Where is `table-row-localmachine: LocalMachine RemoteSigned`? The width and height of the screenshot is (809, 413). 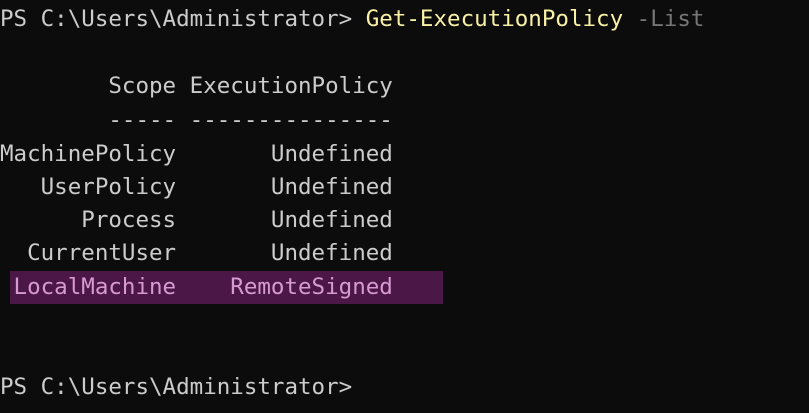
table-row-localmachine: LocalMachine RemoteSigned is located at coordinates (196, 287).